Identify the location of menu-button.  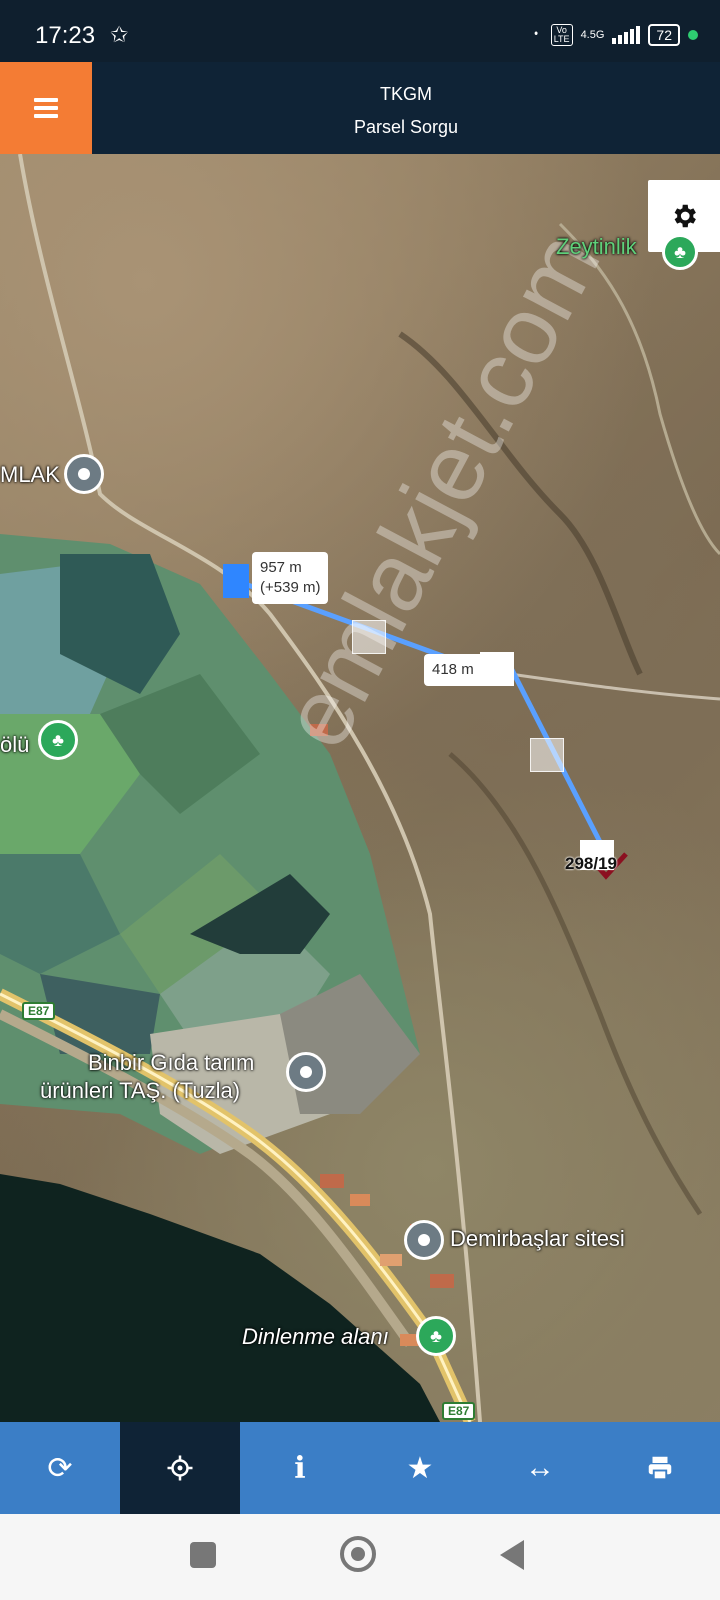
(46, 108).